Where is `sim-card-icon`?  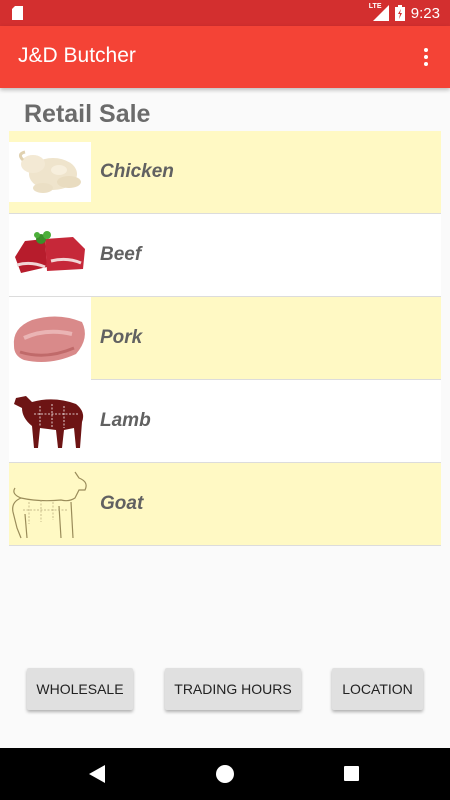
sim-card-icon is located at coordinates (17, 13).